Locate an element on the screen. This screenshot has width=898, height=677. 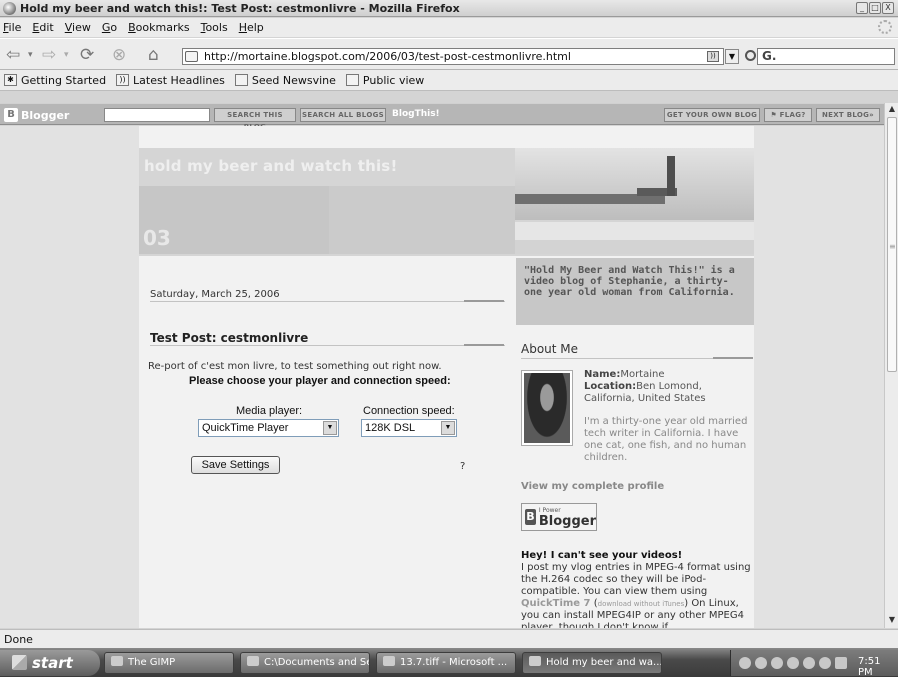
reload-icon: ⟳ is located at coordinates (87, 55).